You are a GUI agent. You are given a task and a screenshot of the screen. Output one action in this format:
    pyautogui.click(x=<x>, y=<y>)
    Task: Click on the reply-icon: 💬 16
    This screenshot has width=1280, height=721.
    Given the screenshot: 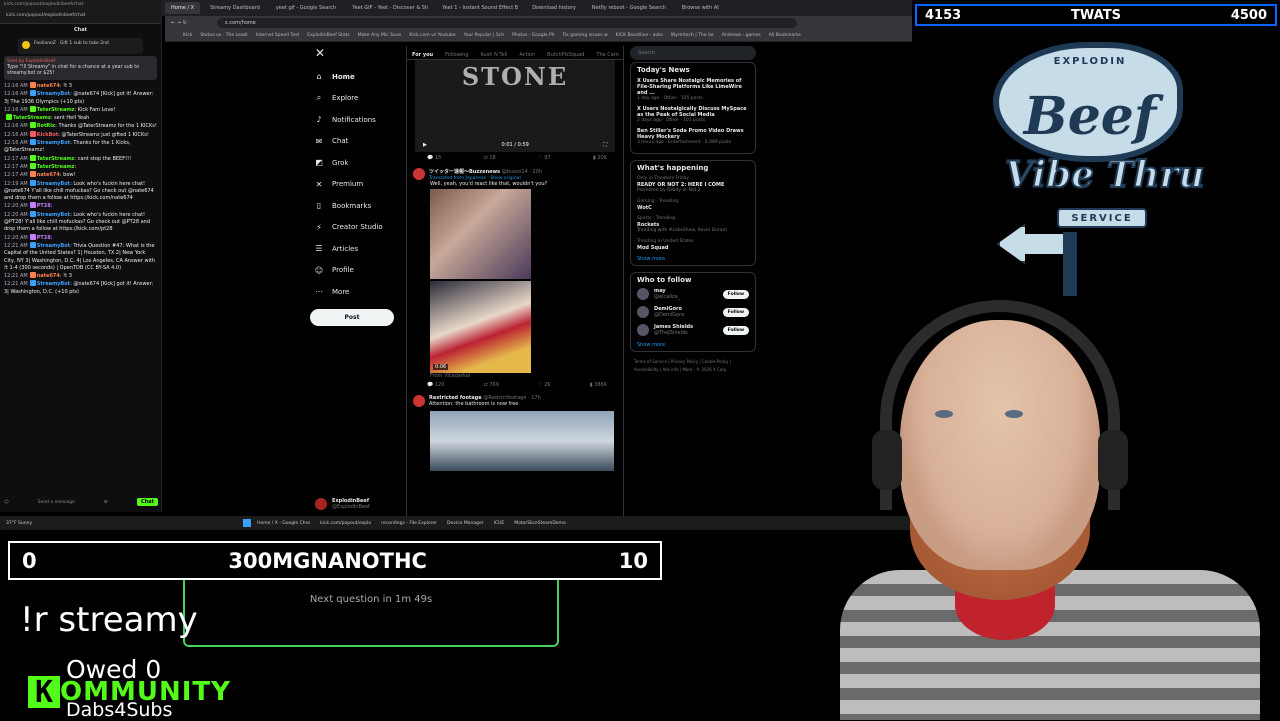 What is the action you would take?
    pyautogui.click(x=434, y=158)
    